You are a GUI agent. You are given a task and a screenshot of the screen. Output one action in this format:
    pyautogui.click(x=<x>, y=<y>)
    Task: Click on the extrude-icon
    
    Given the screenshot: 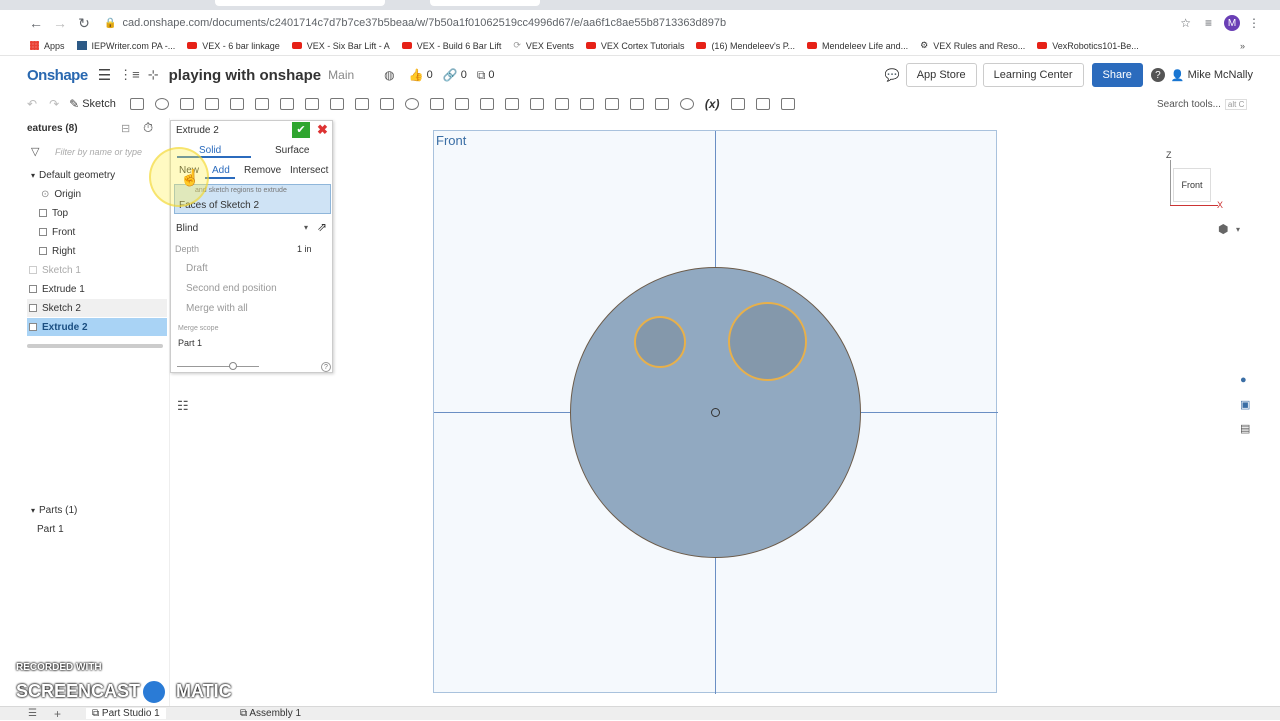 What is the action you would take?
    pyautogui.click(x=136, y=104)
    